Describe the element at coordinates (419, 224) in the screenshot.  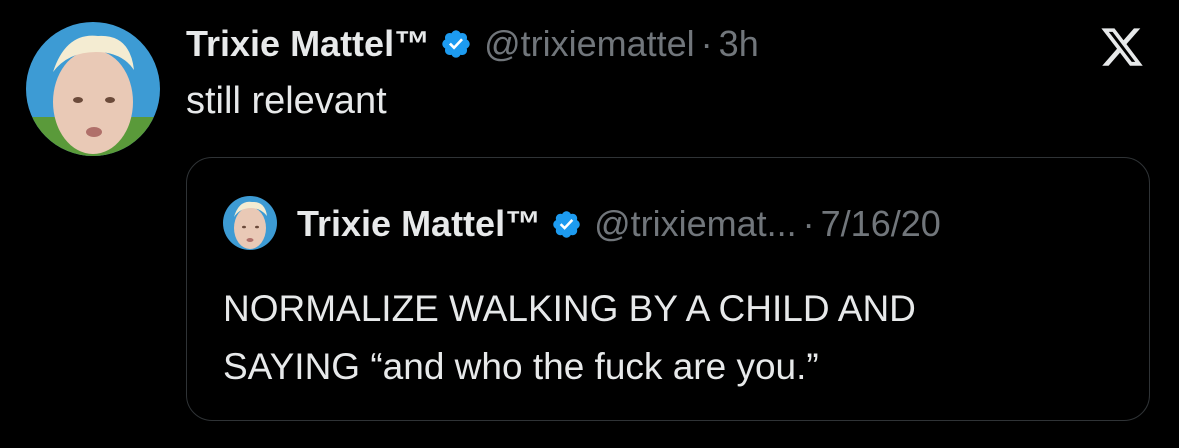
I see `quoted-author-name: Trixie Mattel™` at that location.